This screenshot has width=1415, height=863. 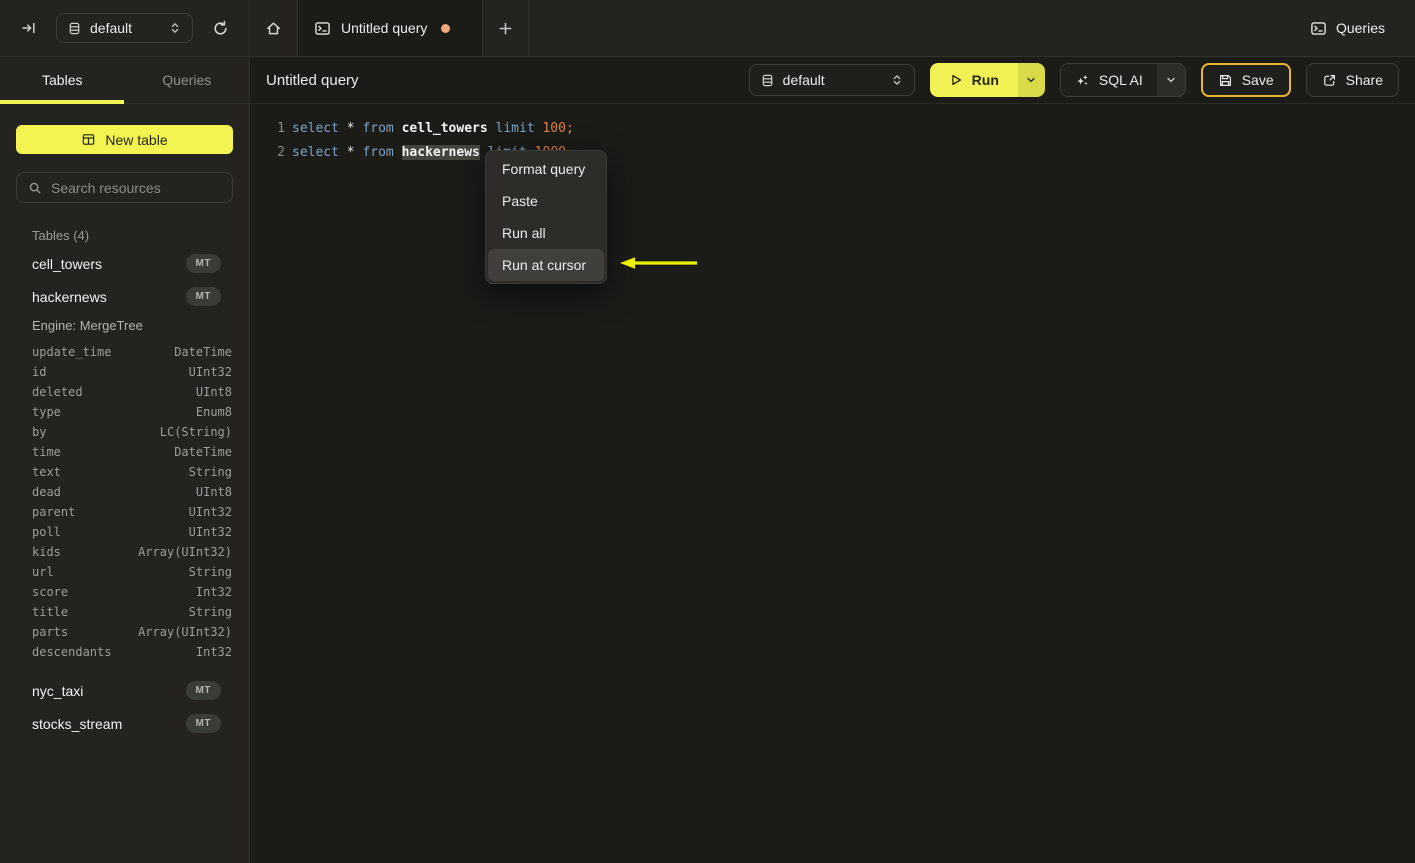 I want to click on run-split-button: Run, so click(x=987, y=80).